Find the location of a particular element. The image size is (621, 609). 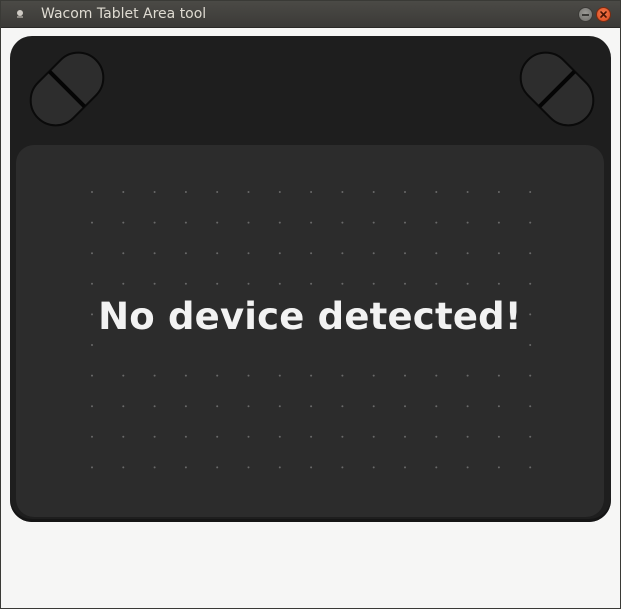

express-key-right is located at coordinates (557, 89).